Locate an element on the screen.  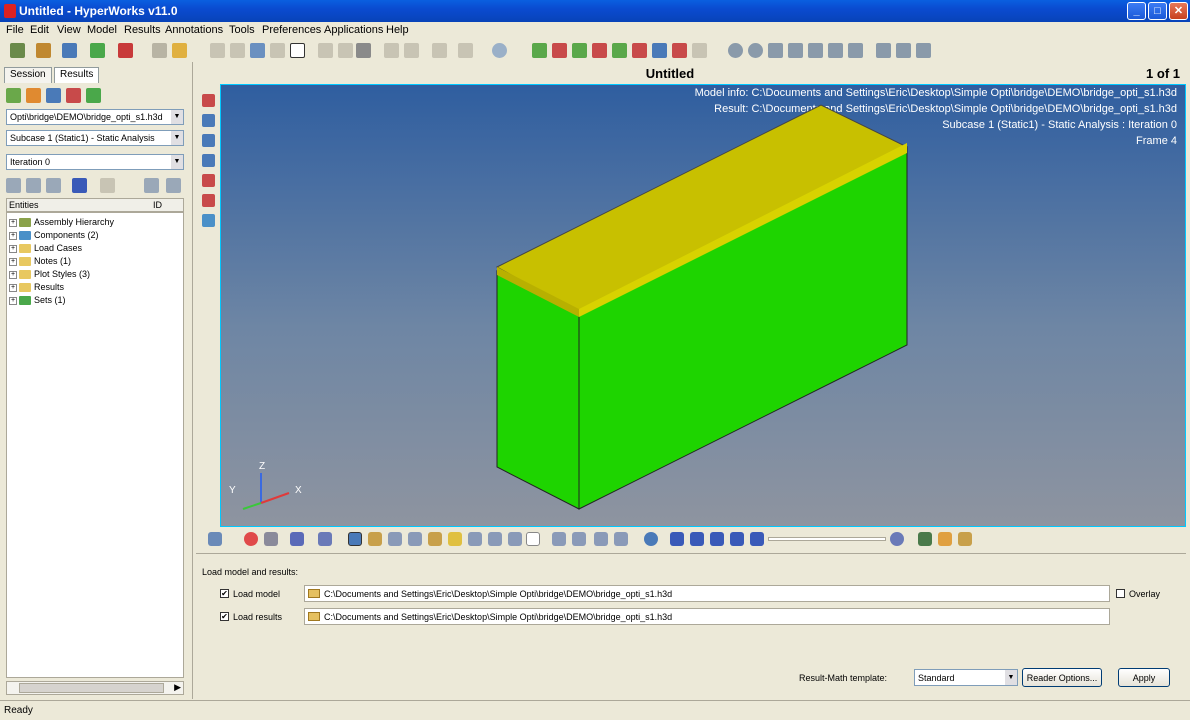
query-icon is located at coordinates (475, 539).